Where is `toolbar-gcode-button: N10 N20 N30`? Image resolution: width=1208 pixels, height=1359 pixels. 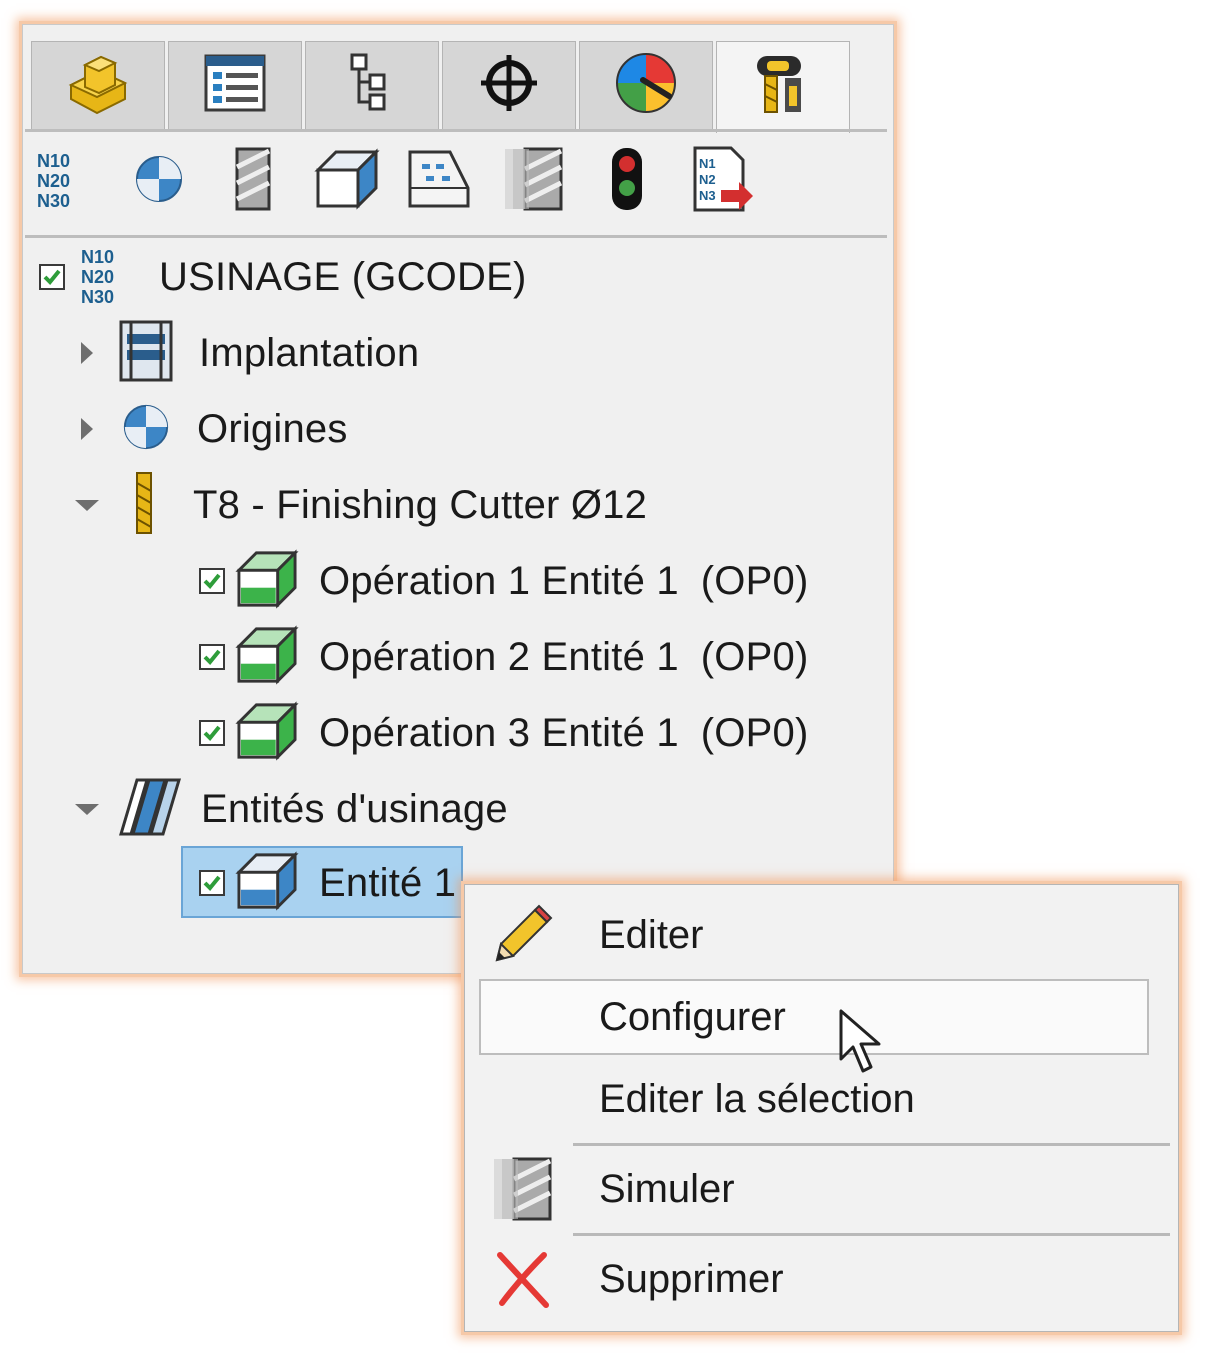
toolbar-gcode-button: N10 N20 N30 is located at coordinates (67, 181).